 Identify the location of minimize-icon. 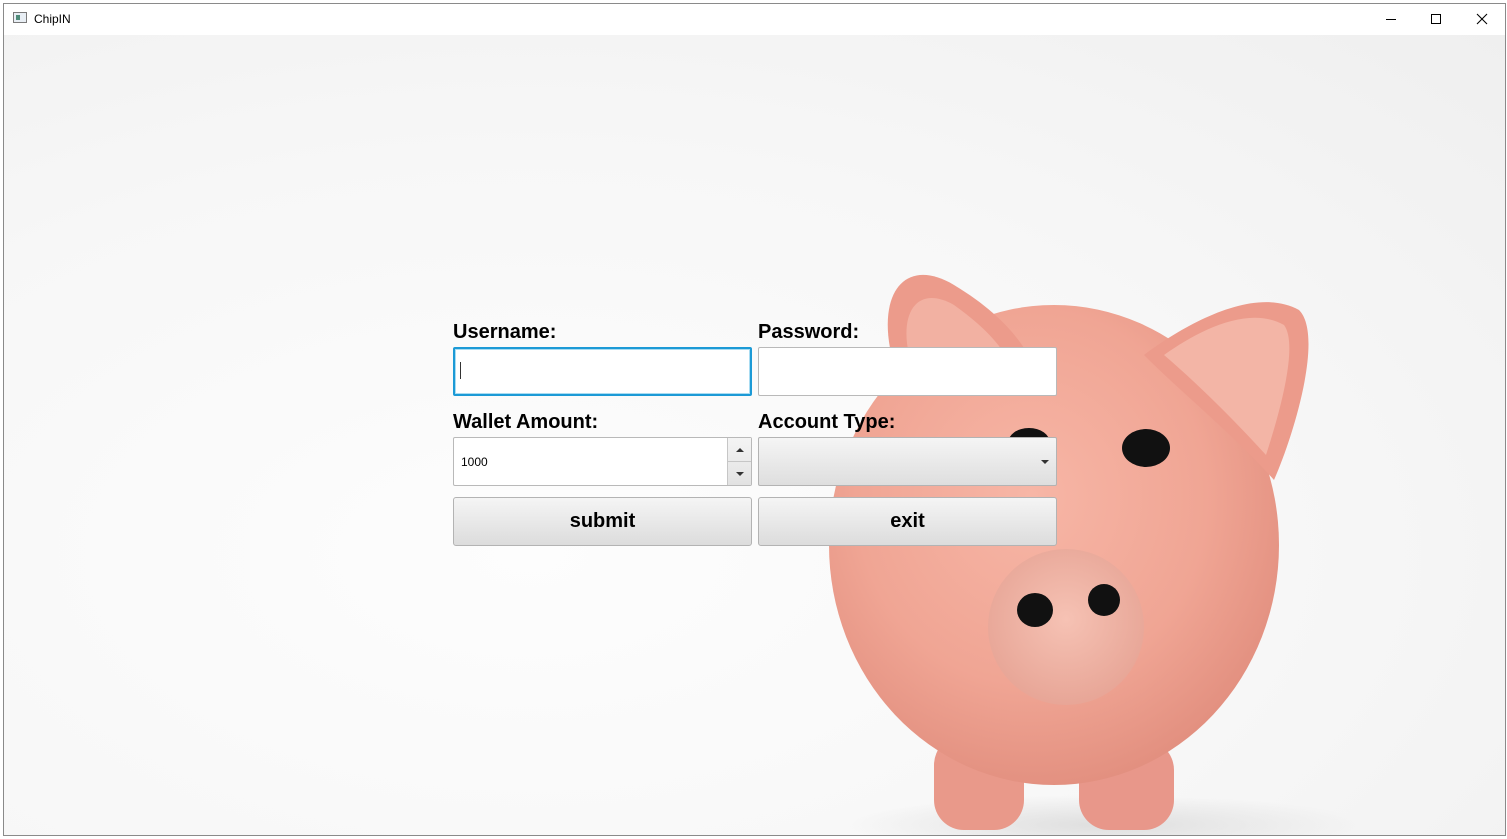
(1391, 19).